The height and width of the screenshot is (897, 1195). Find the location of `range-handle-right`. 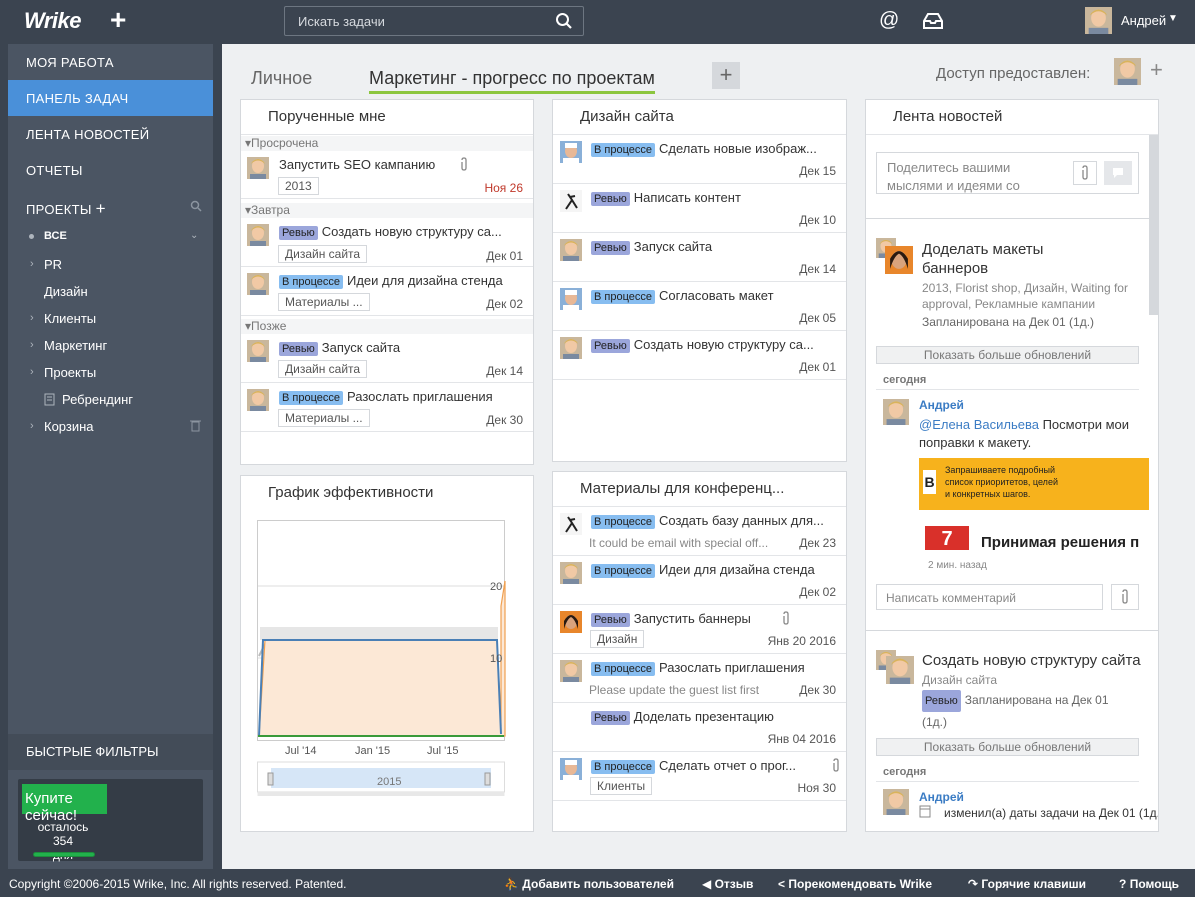

range-handle-right is located at coordinates (487, 779).